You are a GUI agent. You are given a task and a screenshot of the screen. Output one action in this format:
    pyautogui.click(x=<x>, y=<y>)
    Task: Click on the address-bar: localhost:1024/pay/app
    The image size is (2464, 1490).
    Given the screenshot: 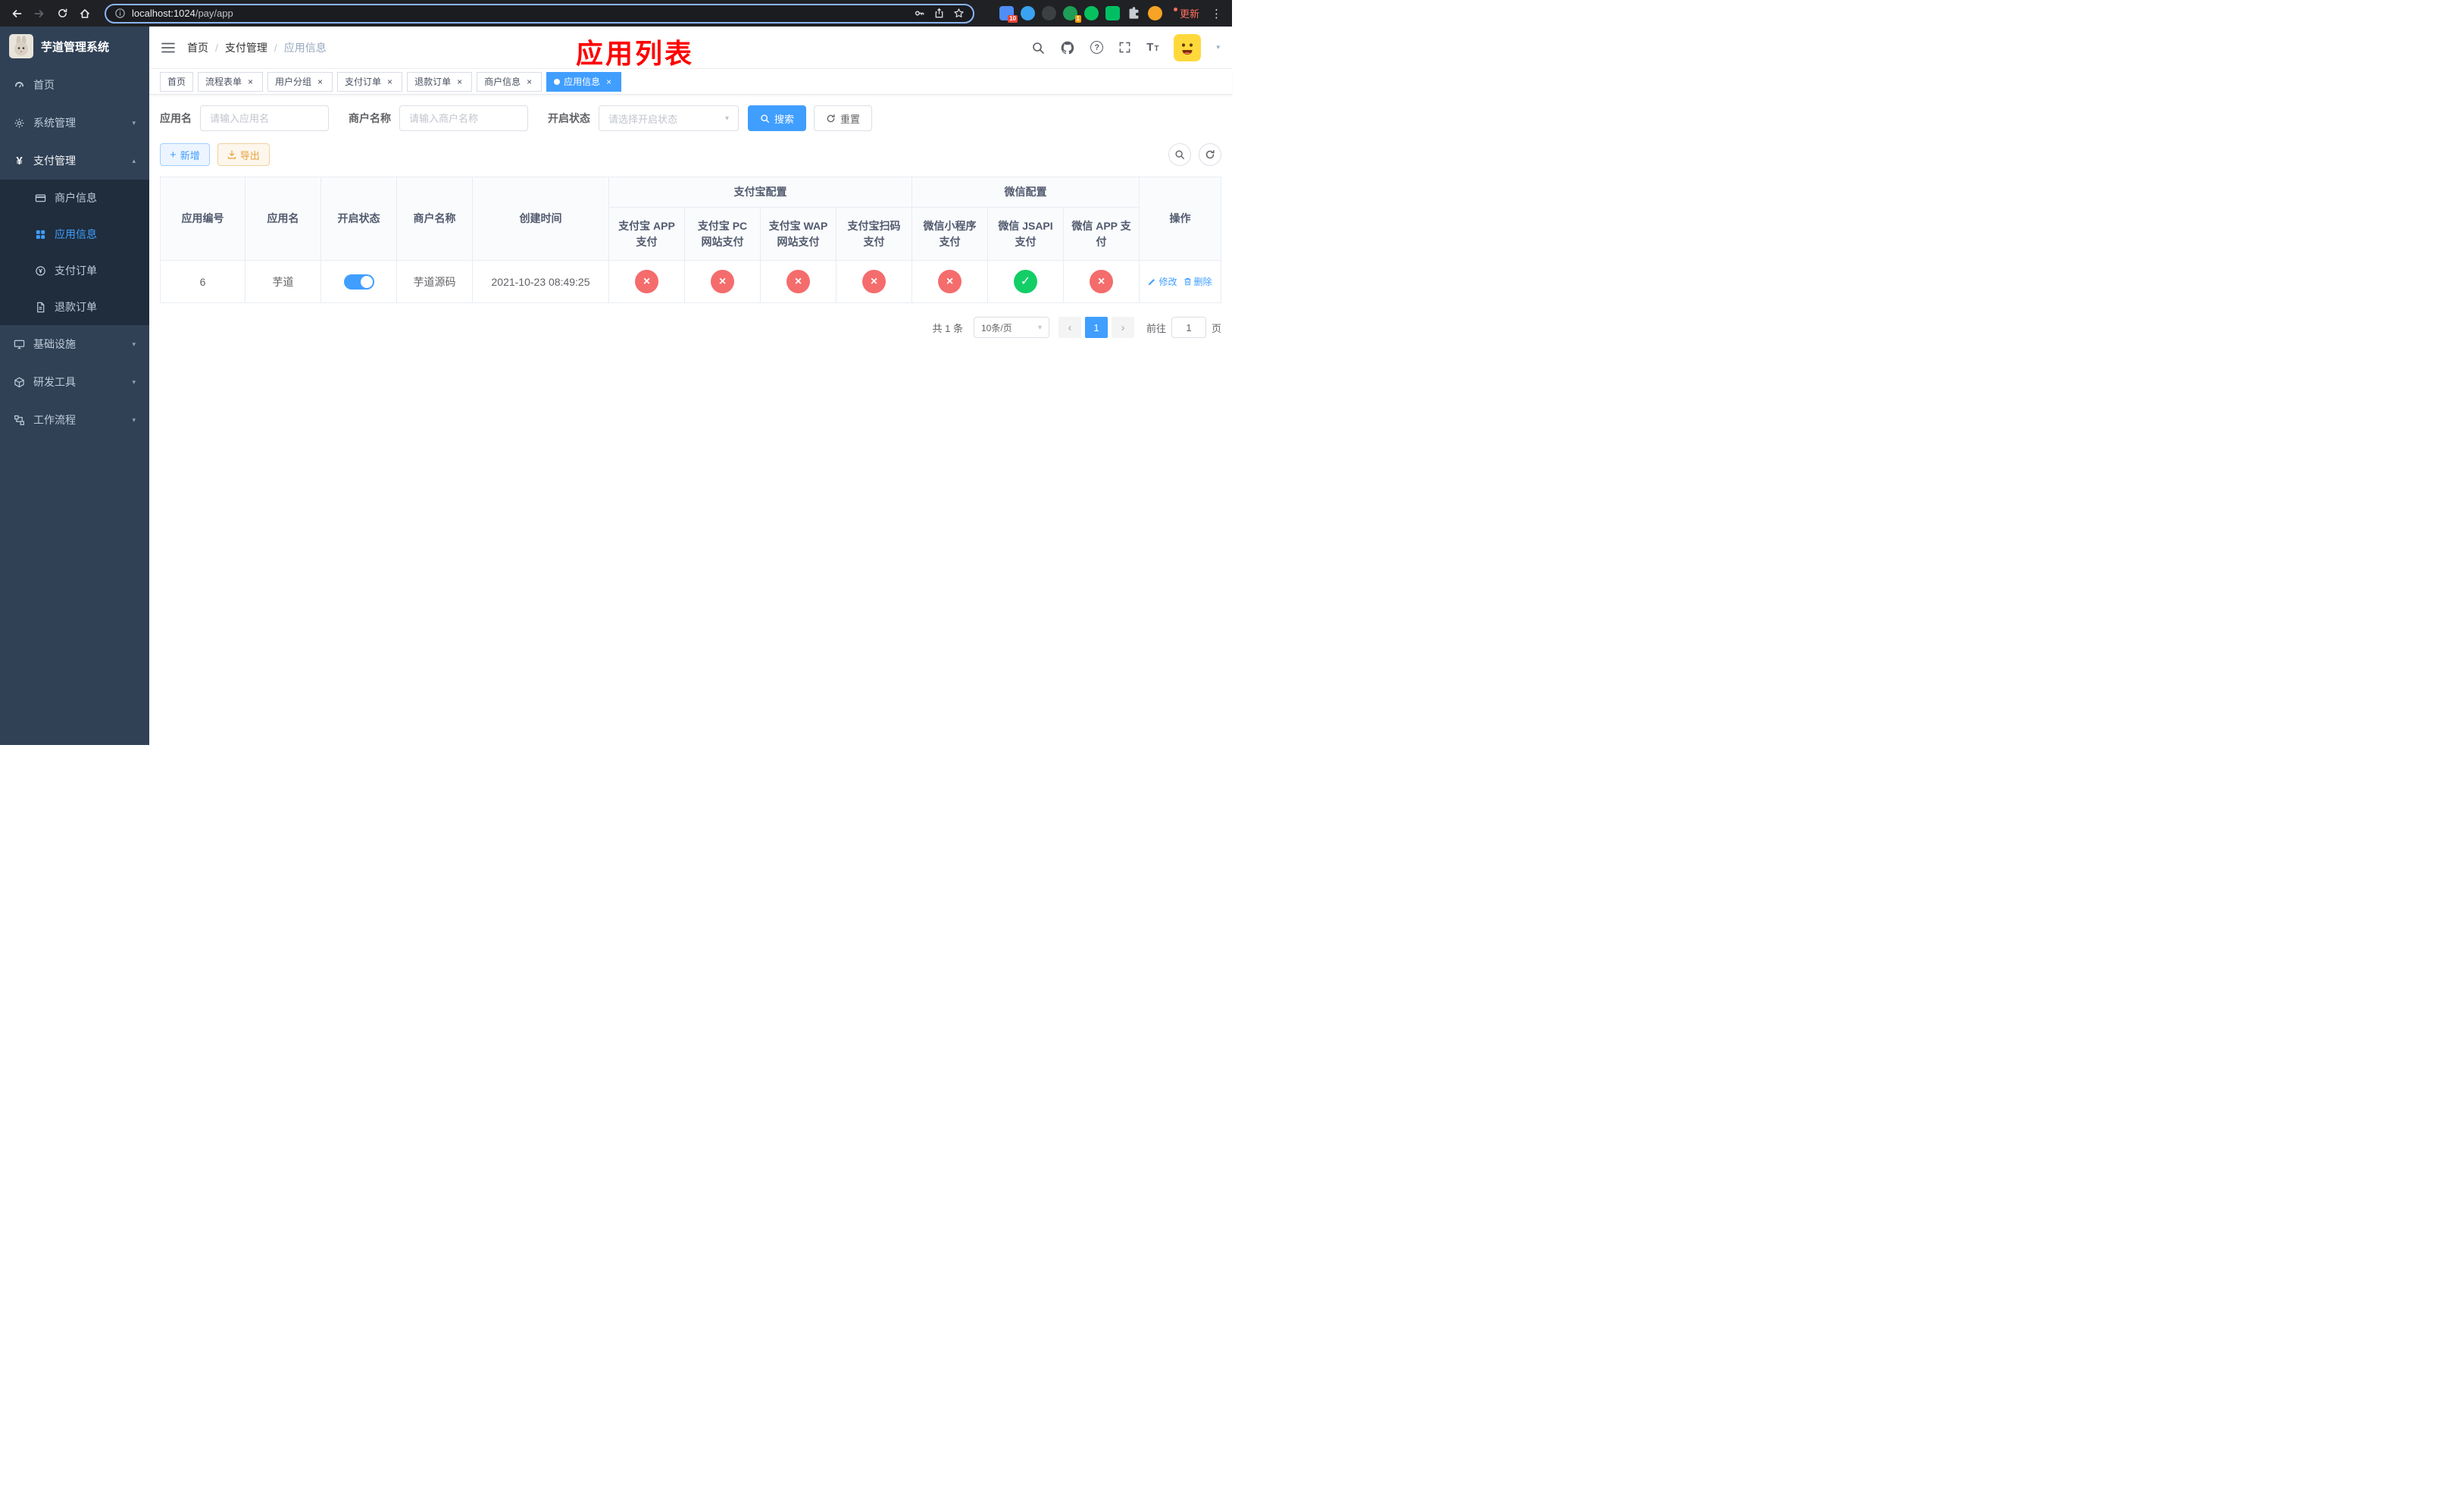 What is the action you would take?
    pyautogui.click(x=539, y=13)
    